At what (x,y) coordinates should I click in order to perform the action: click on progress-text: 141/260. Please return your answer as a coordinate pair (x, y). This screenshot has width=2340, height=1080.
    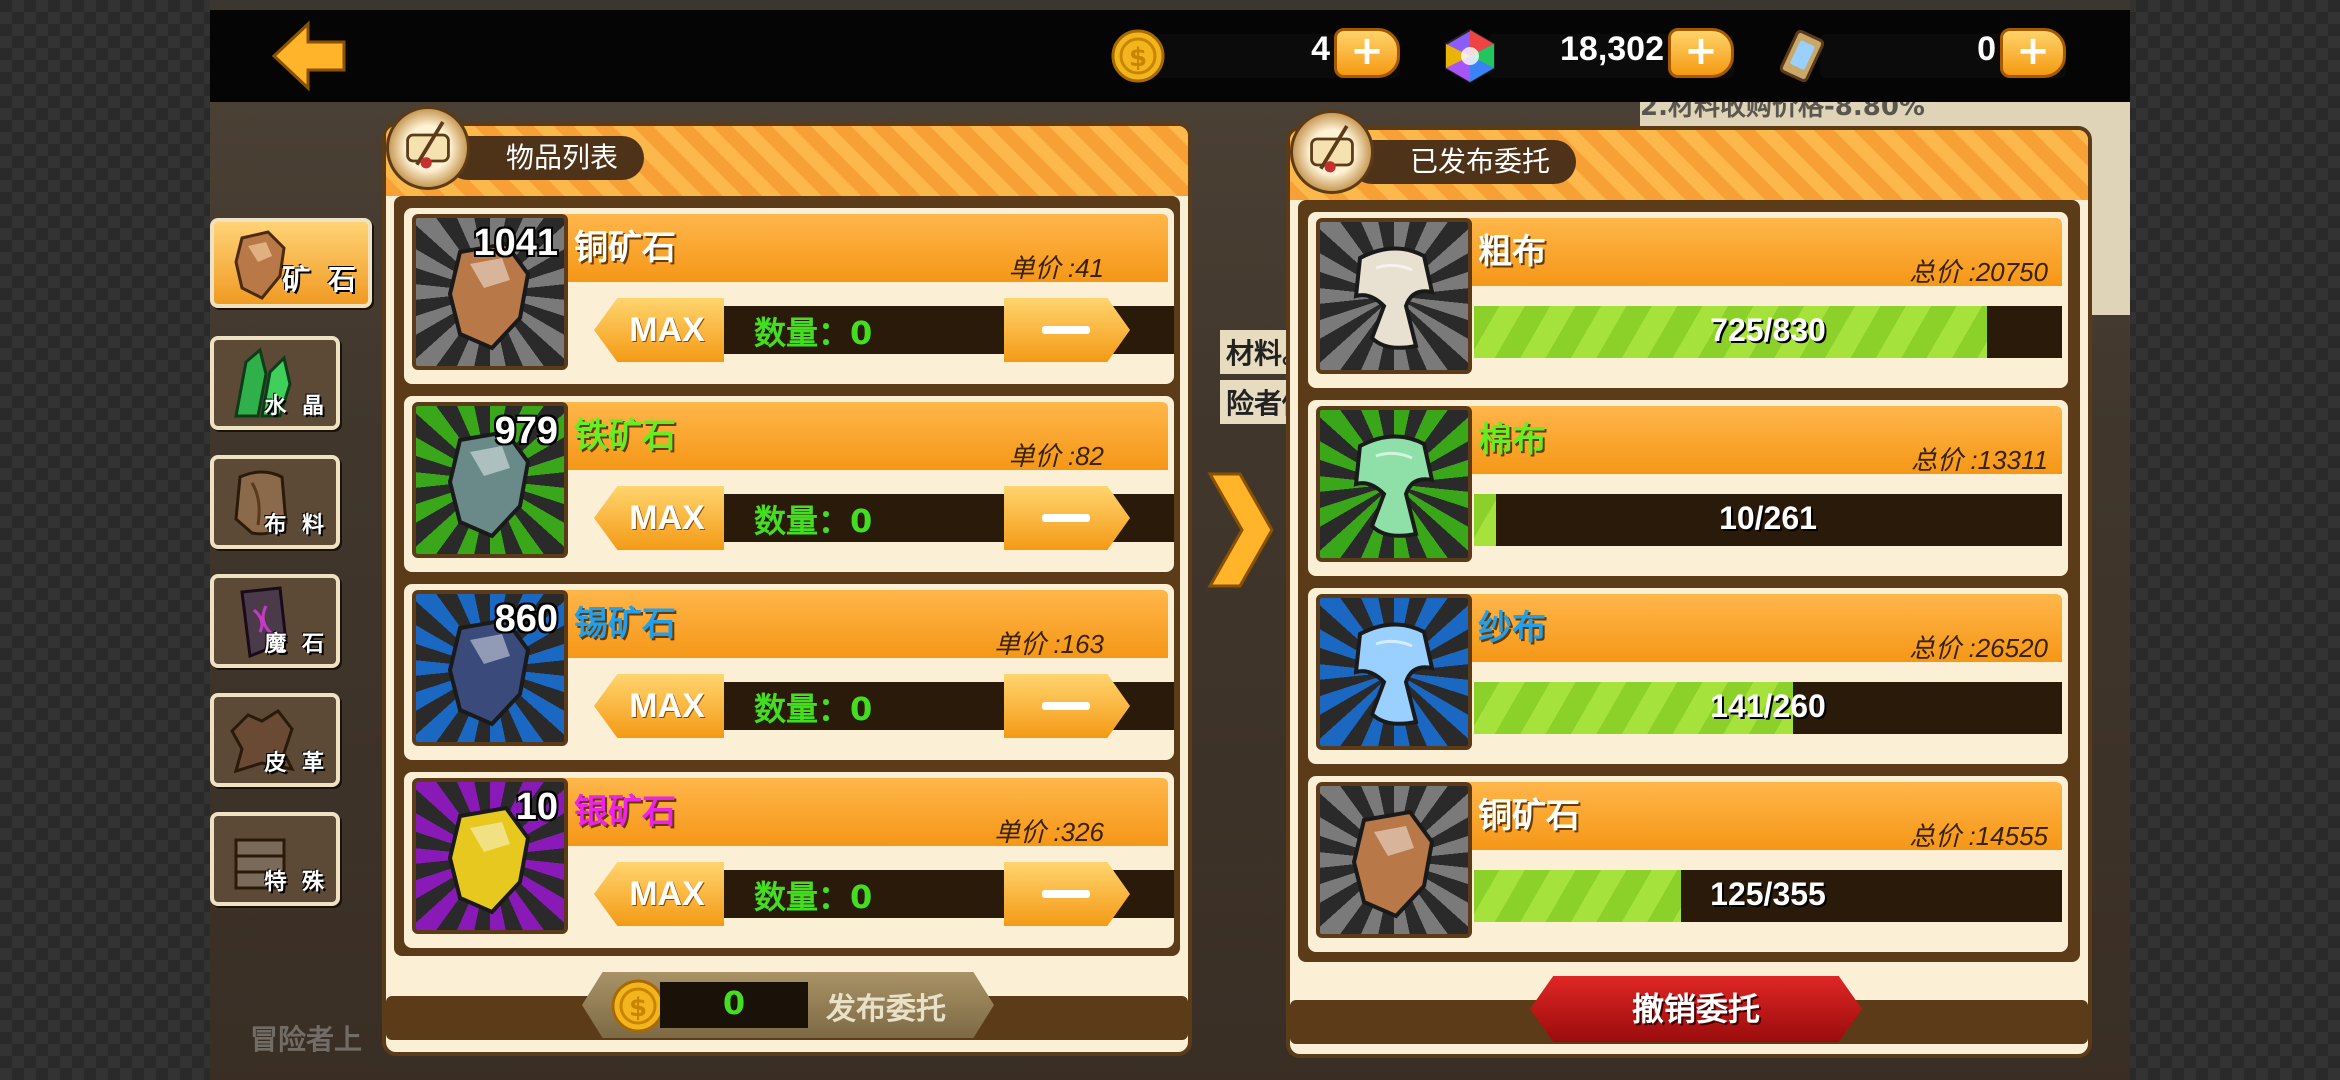
    Looking at the image, I should click on (1768, 706).